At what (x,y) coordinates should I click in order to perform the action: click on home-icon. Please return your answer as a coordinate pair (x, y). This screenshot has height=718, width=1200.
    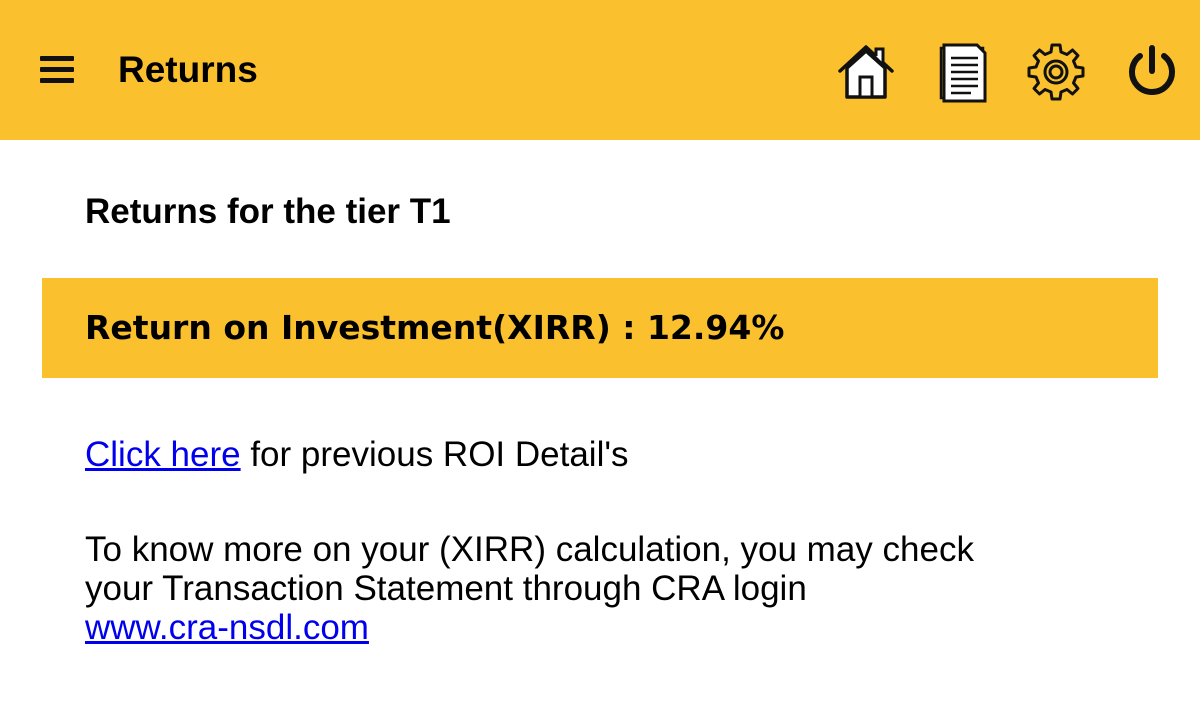
    Looking at the image, I should click on (866, 72).